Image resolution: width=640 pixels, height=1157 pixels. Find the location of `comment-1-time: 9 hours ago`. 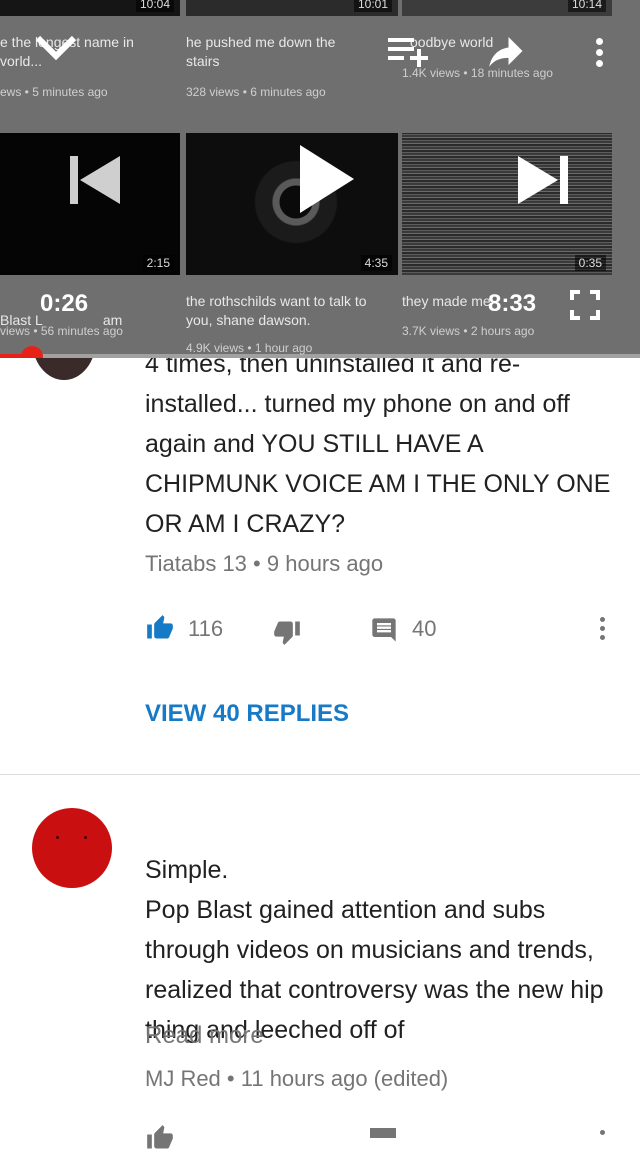

comment-1-time: 9 hours ago is located at coordinates (325, 563).